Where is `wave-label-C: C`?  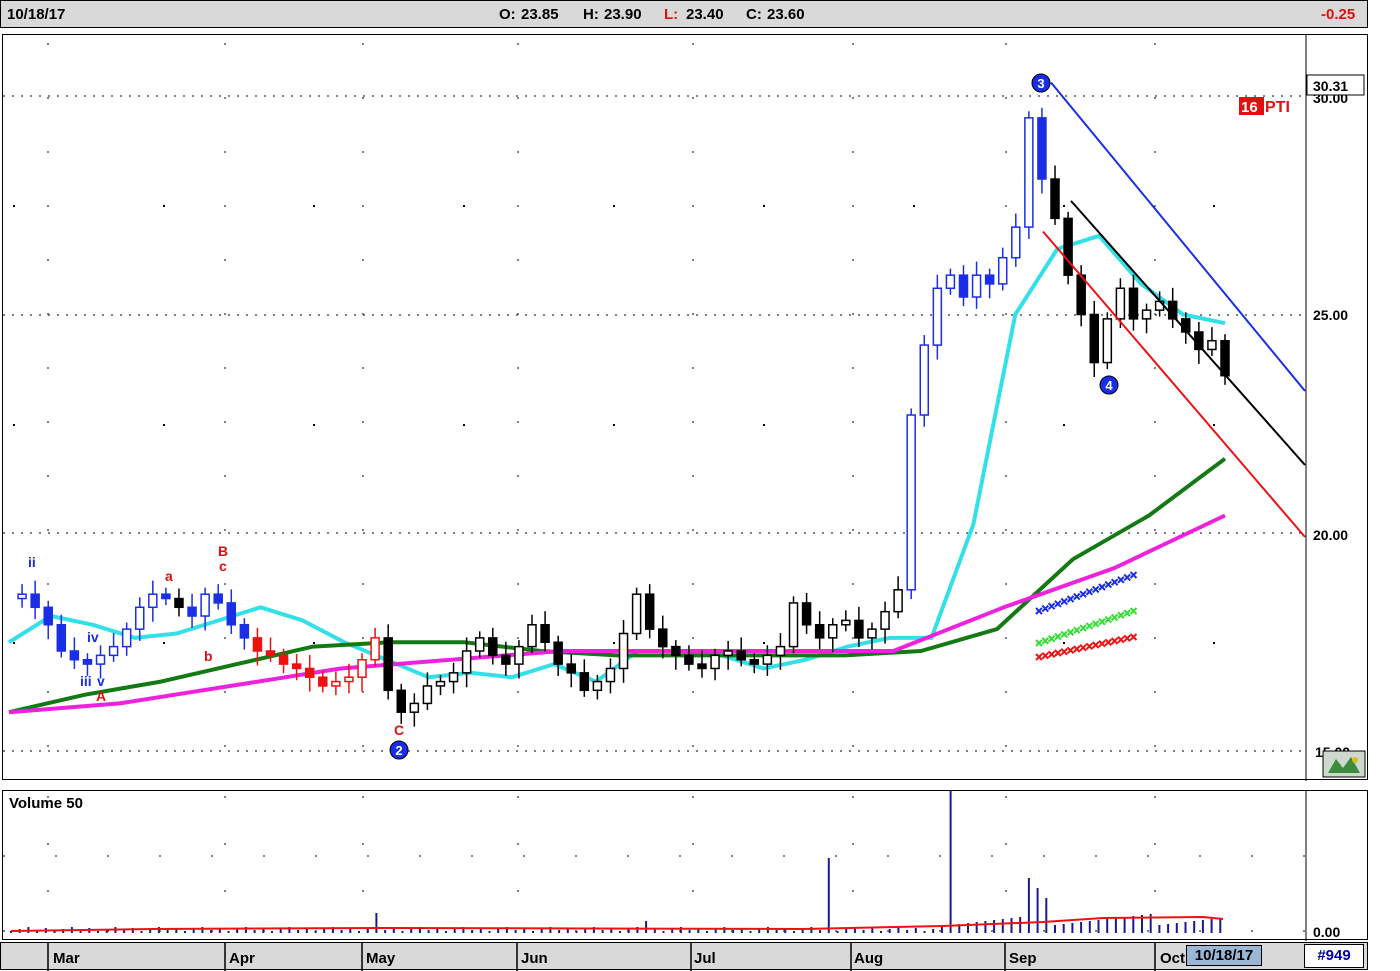
wave-label-C: C is located at coordinates (399, 730).